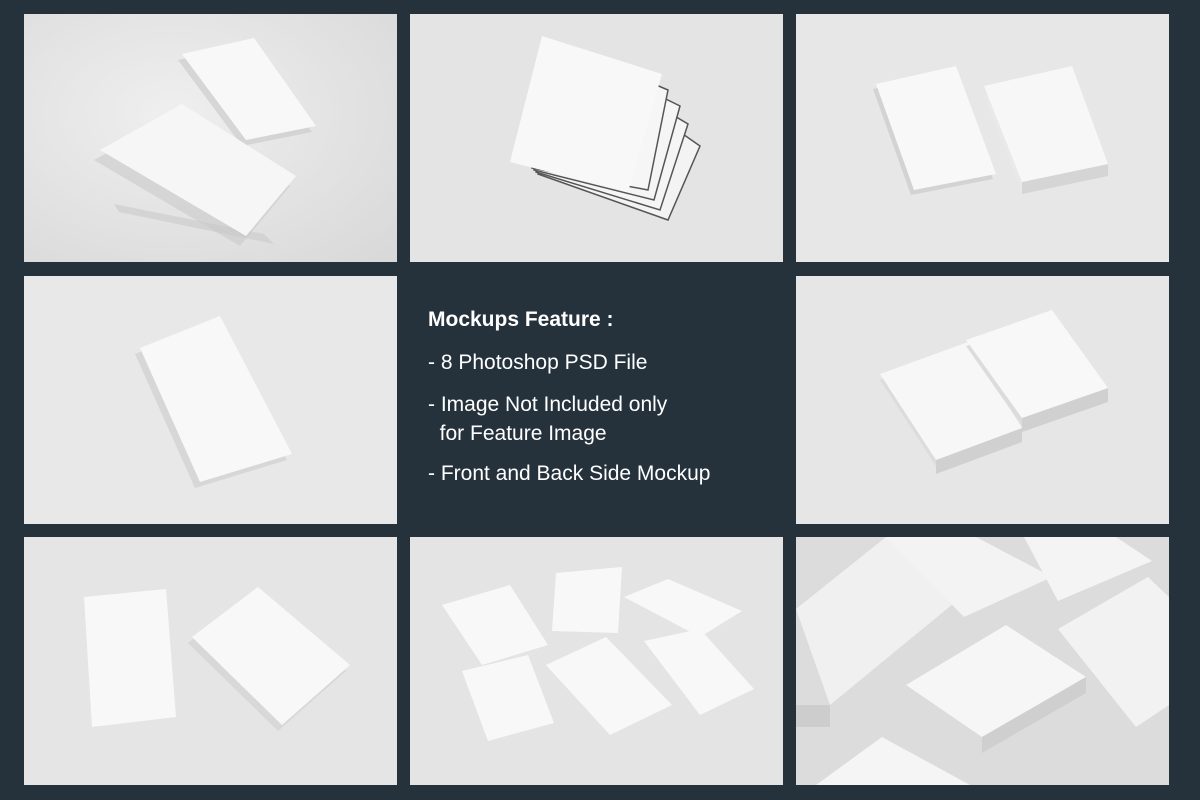 The width and height of the screenshot is (1200, 800). I want to click on mockup-tile-single-card, so click(210, 400).